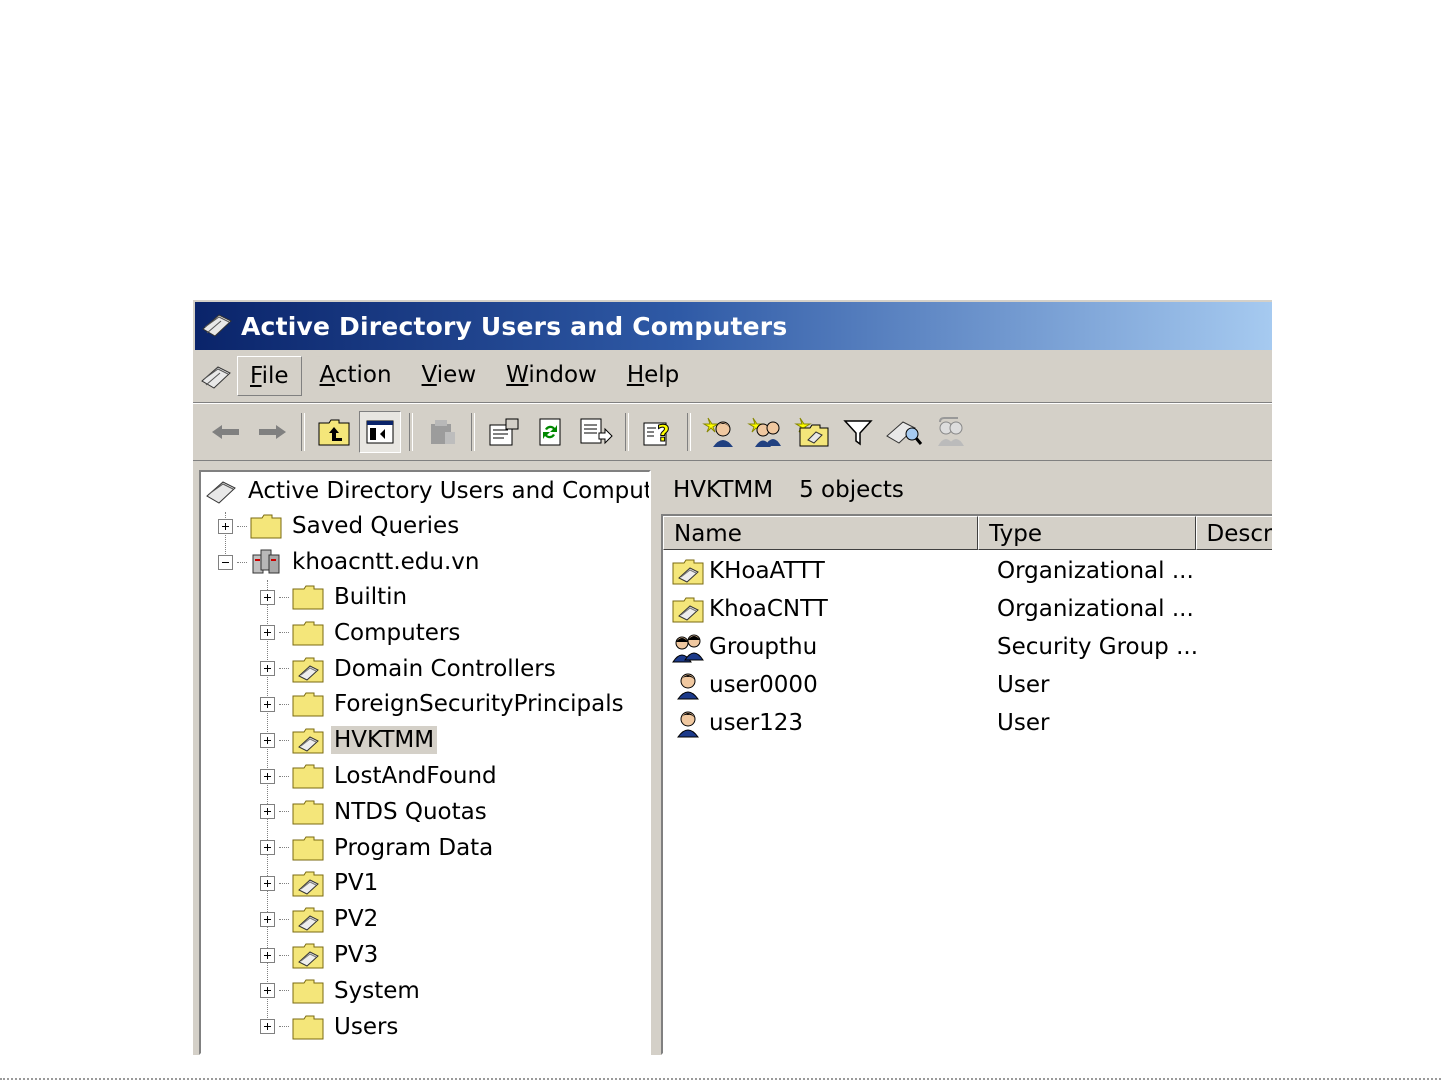  I want to click on add-to-group-icon, so click(950, 432).